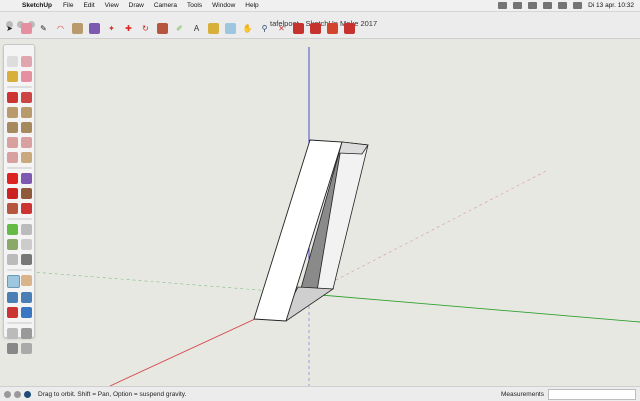  I want to click on measurements-label: Measurements, so click(522, 394).